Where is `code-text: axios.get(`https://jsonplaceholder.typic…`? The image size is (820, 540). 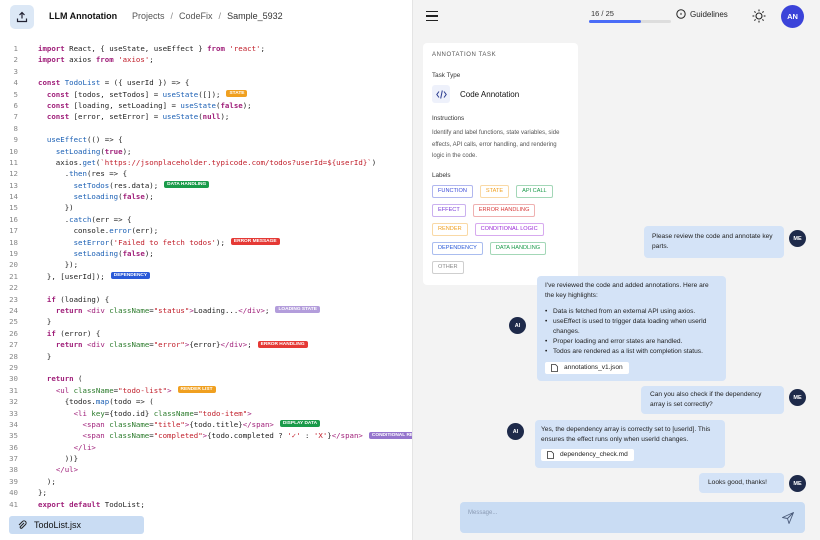
code-text: axios.get(`https://jsonplaceholder.typic… is located at coordinates (207, 162).